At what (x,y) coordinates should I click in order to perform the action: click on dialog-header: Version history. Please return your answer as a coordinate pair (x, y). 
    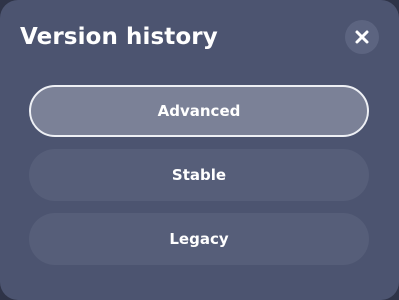
    Looking at the image, I should click on (199, 38).